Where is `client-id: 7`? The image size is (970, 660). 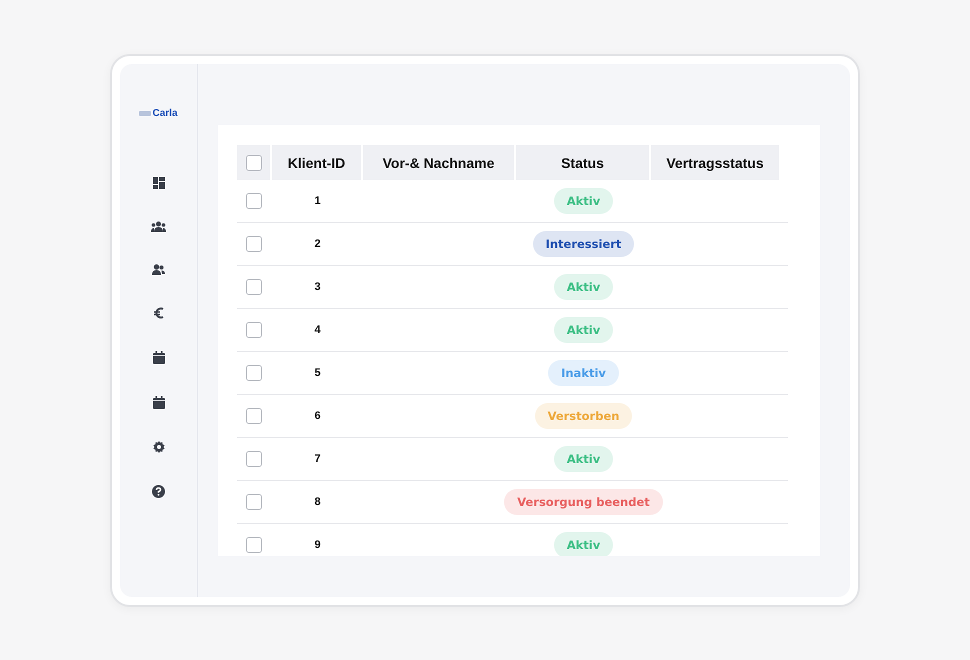 client-id: 7 is located at coordinates (317, 459).